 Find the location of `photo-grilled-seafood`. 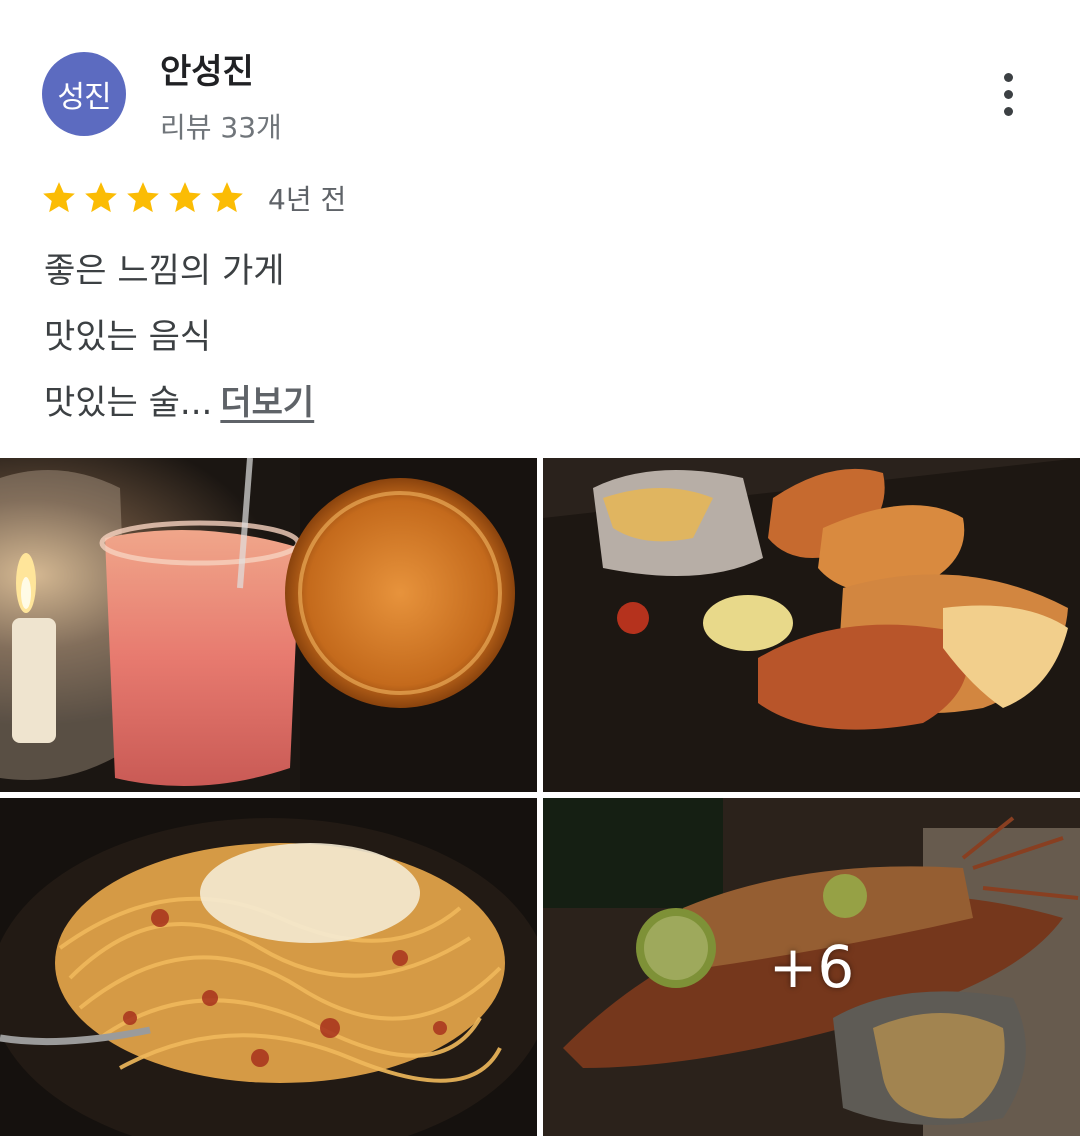

photo-grilled-seafood is located at coordinates (811, 625).